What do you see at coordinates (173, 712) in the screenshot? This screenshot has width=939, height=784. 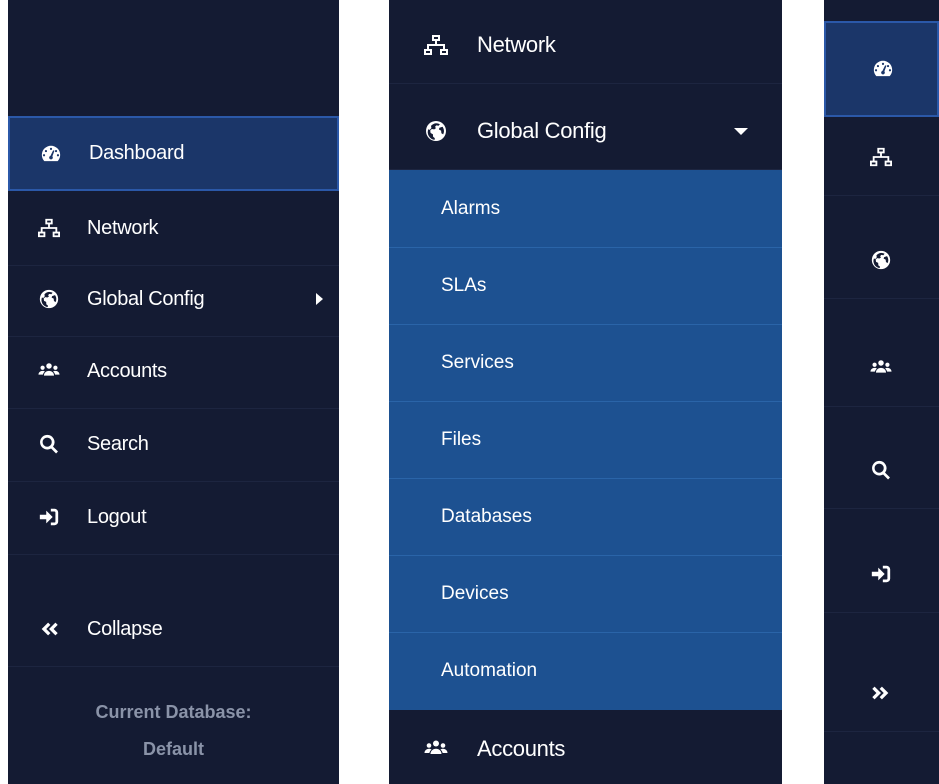 I see `current-database-title: Current Database:` at bounding box center [173, 712].